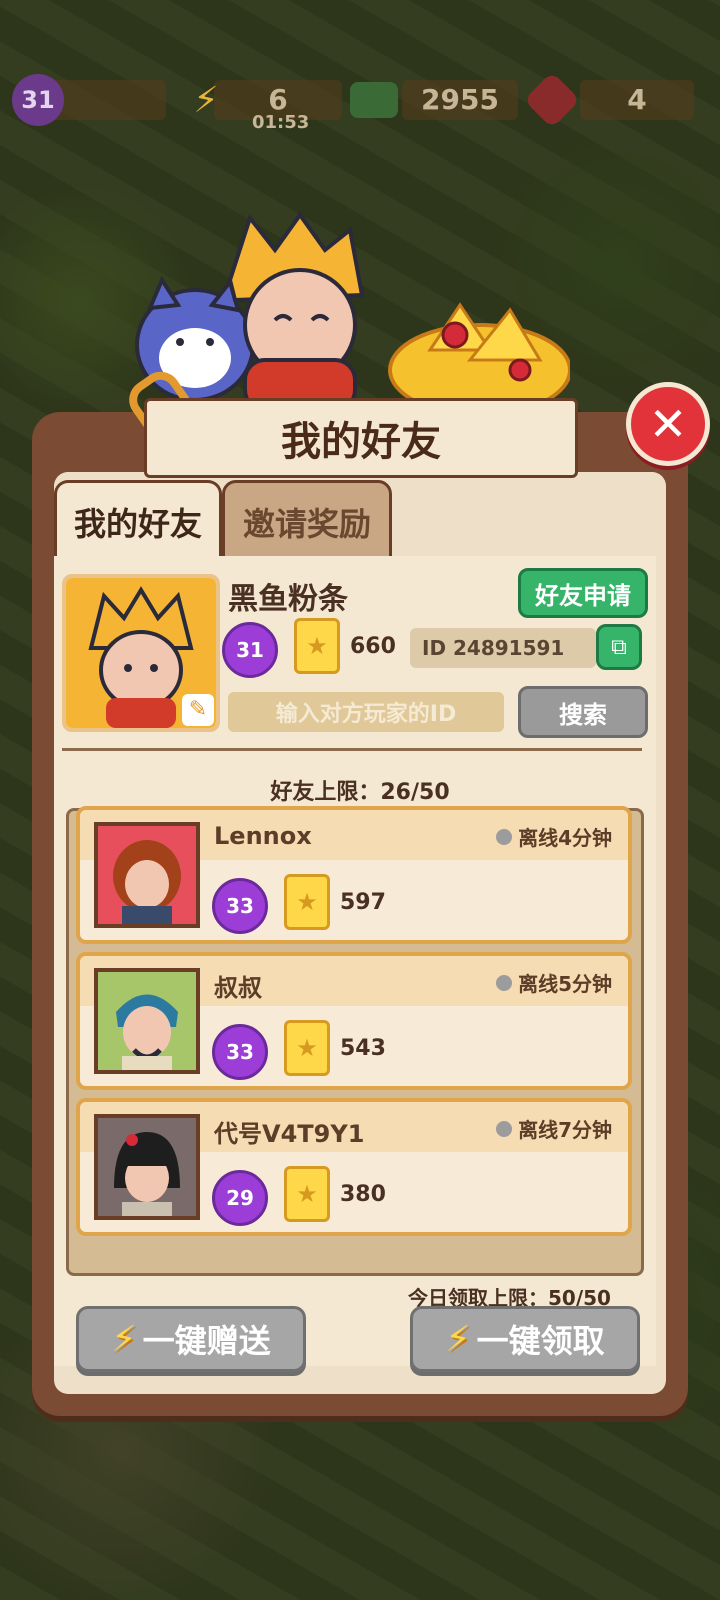 The image size is (720, 1600). Describe the element at coordinates (373, 646) in the screenshot. I see `my-score: 660` at that location.